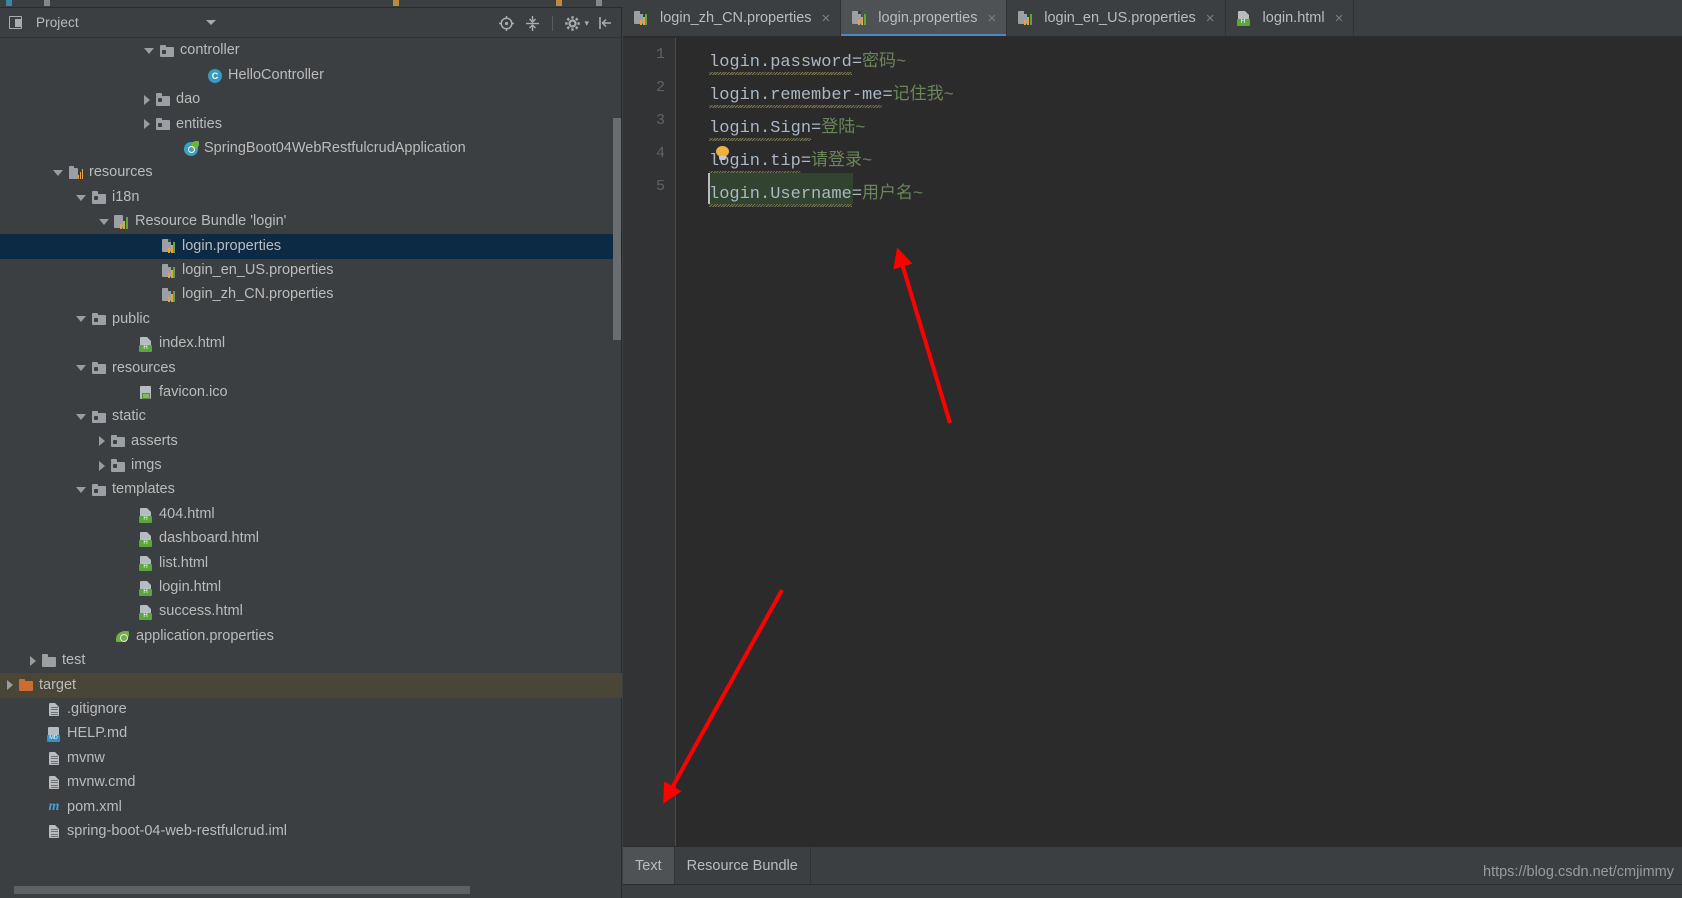 Image resolution: width=1682 pixels, height=898 pixels. What do you see at coordinates (831, 92) in the screenshot?
I see `code-line: login.remember-me=记住我~` at bounding box center [831, 92].